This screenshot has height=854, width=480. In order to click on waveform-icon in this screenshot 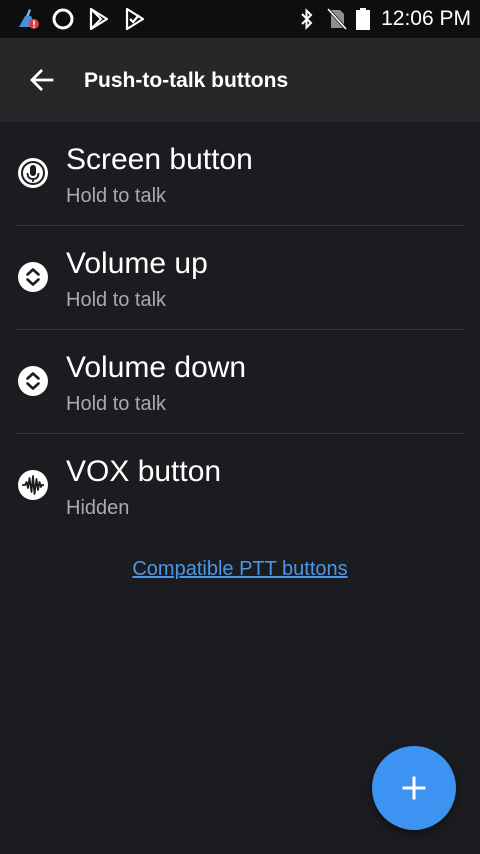, I will do `click(33, 485)`.